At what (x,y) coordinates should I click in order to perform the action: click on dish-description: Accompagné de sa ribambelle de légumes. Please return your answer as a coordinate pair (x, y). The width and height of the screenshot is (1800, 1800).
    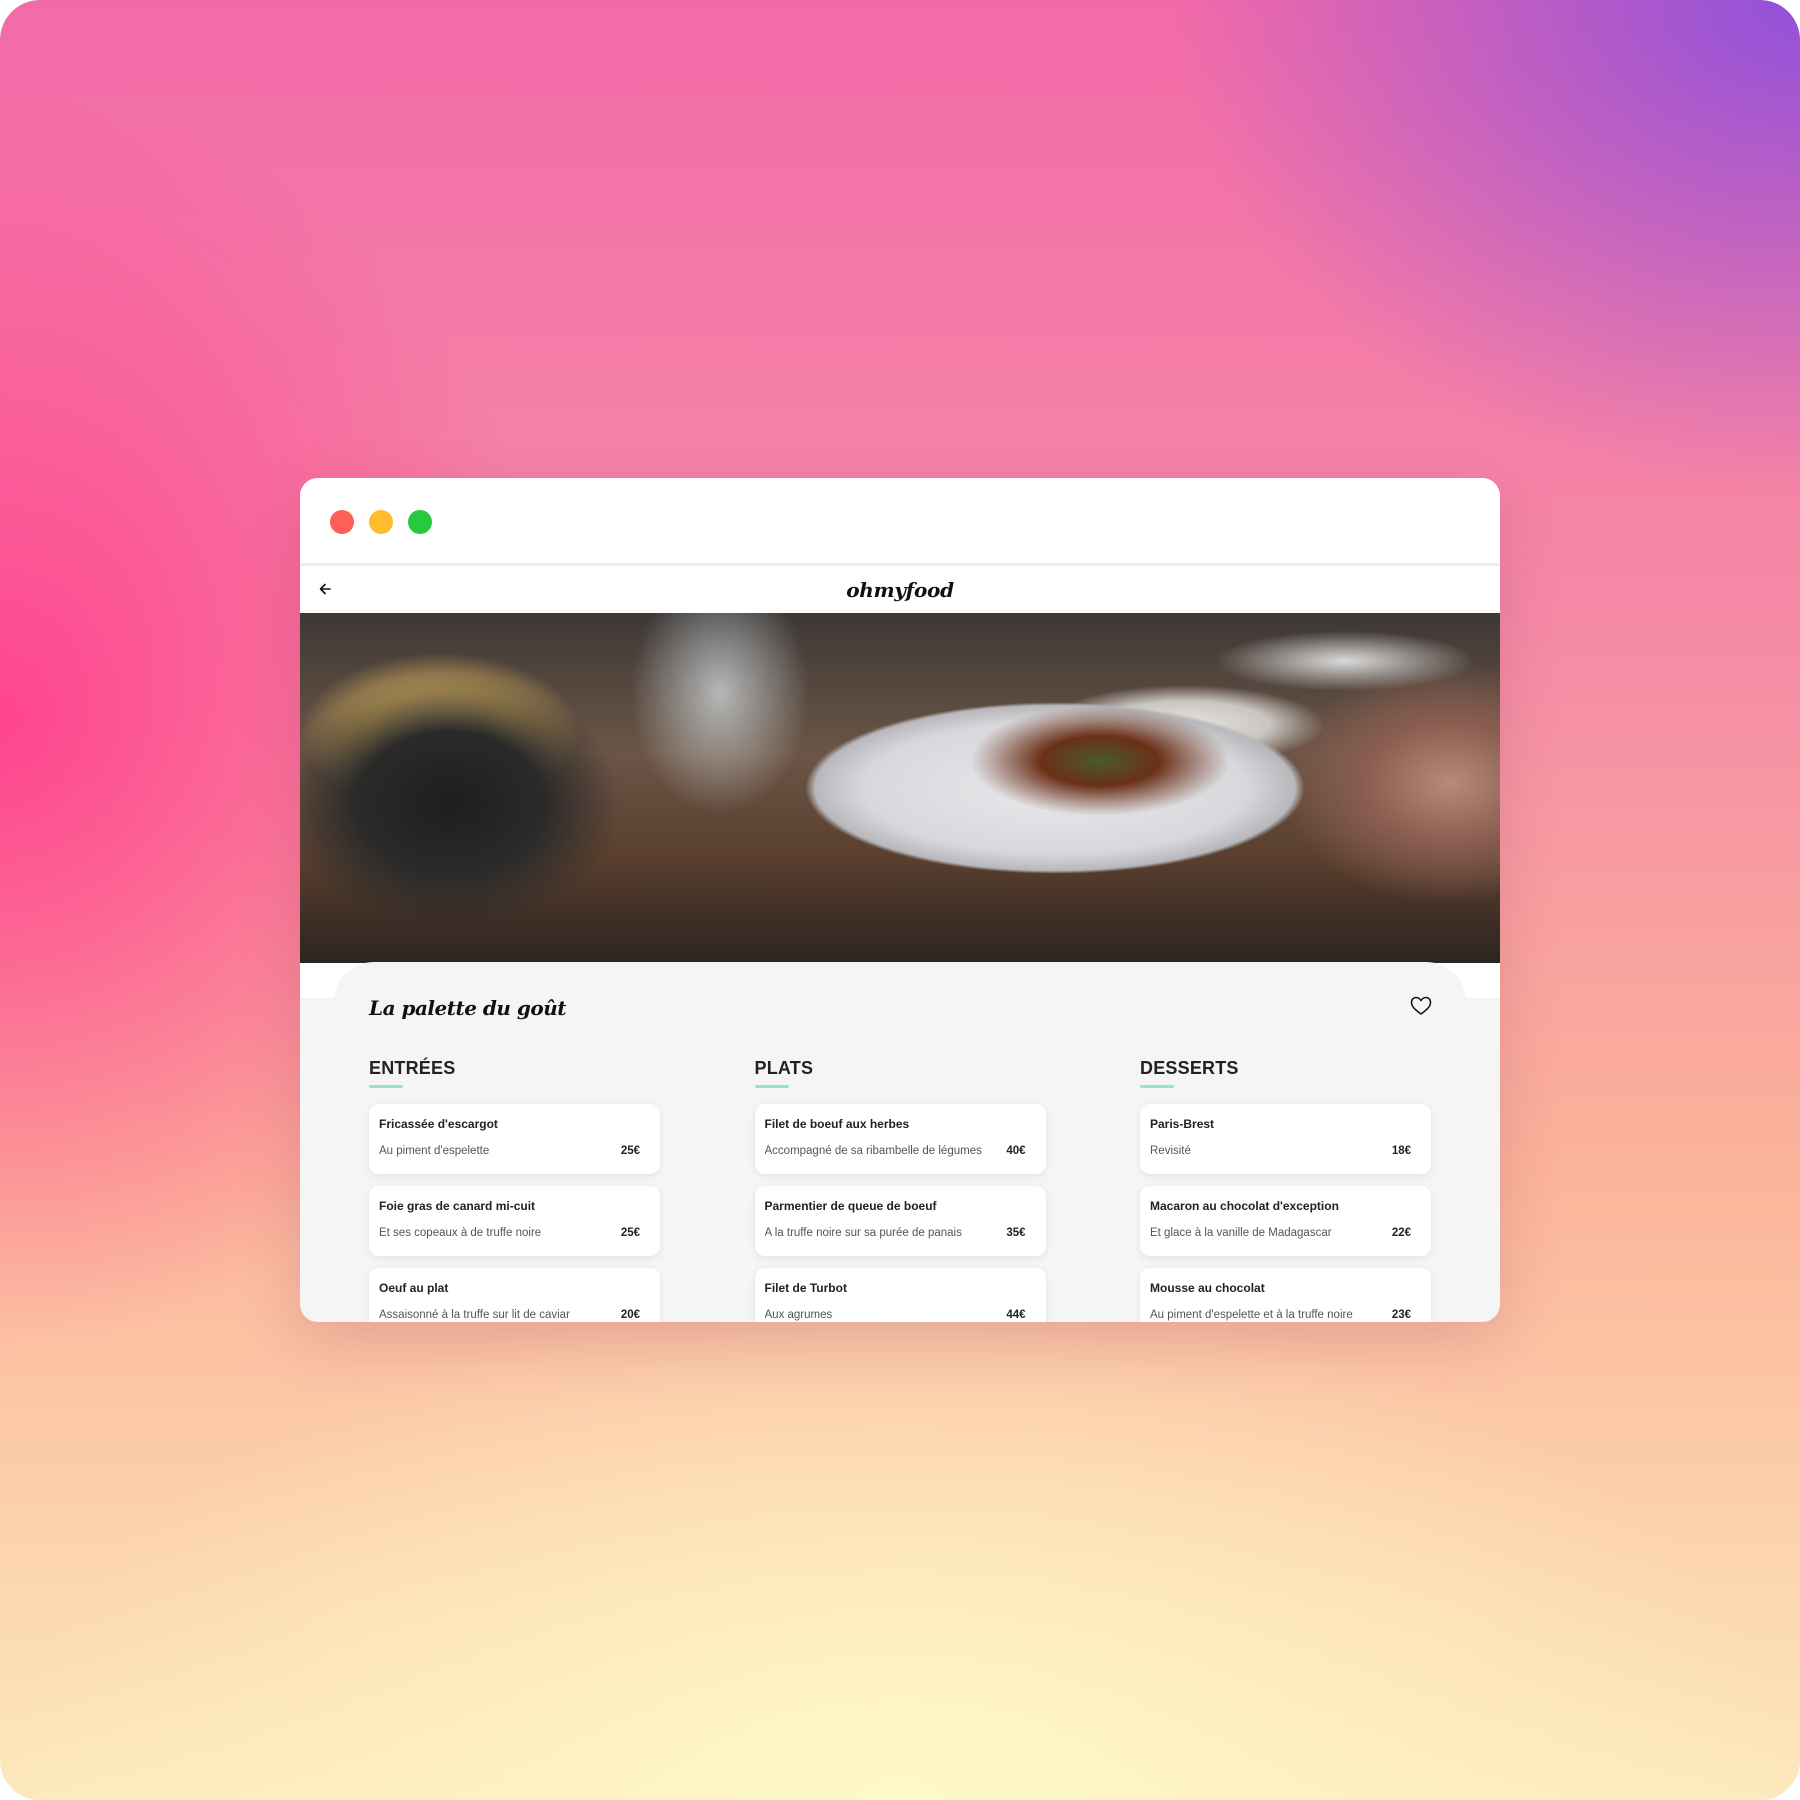
    Looking at the image, I should click on (873, 1151).